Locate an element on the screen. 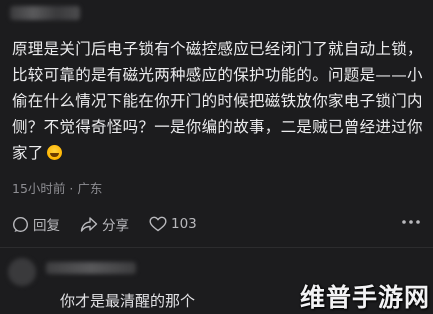 The height and width of the screenshot is (314, 433). reply-bubble-icon is located at coordinates (20, 224).